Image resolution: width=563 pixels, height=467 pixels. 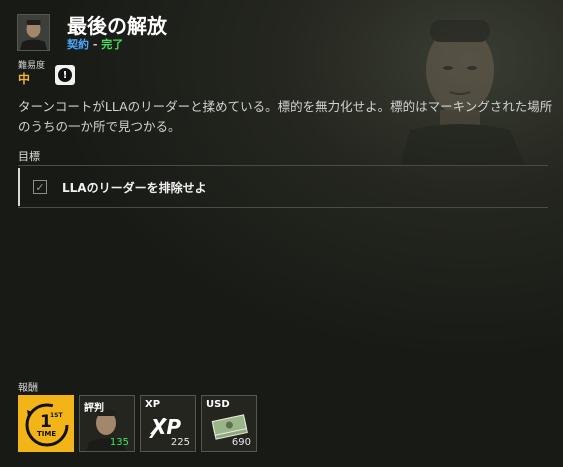 What do you see at coordinates (229, 423) in the screenshot?
I see `reward-usd: USD 690` at bounding box center [229, 423].